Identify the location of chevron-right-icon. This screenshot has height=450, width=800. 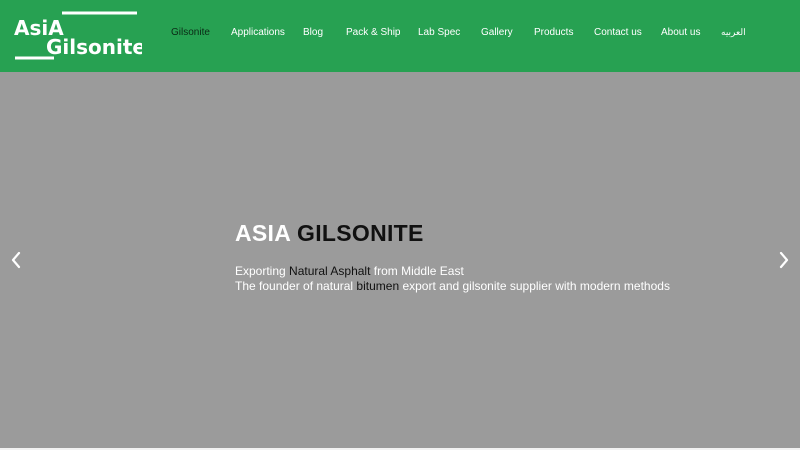
(784, 260).